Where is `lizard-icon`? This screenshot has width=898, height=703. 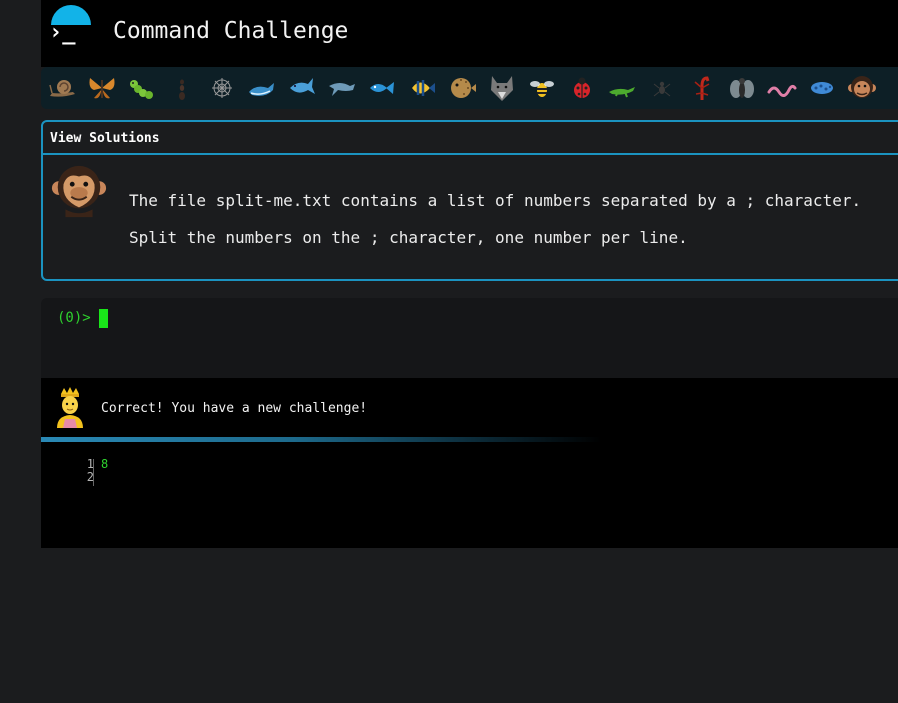
lizard-icon is located at coordinates (622, 88).